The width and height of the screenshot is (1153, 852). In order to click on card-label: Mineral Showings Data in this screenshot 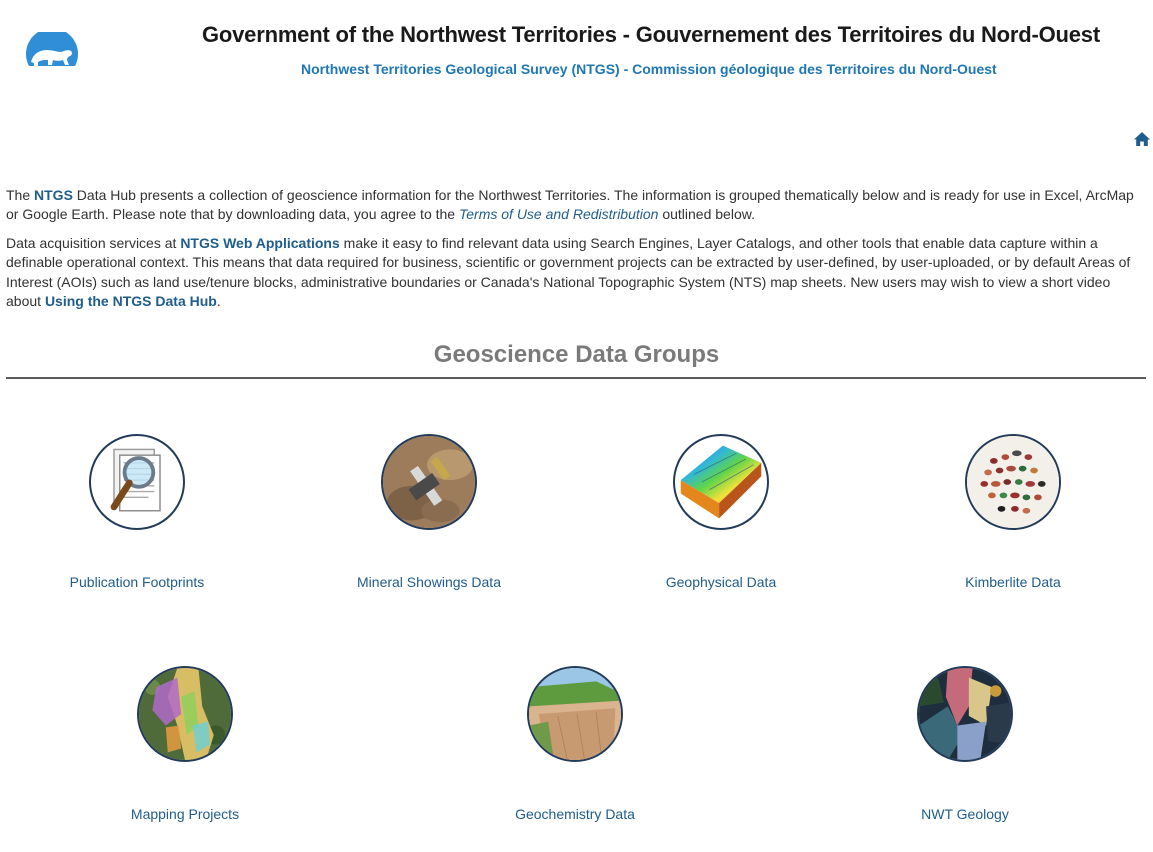, I will do `click(429, 582)`.